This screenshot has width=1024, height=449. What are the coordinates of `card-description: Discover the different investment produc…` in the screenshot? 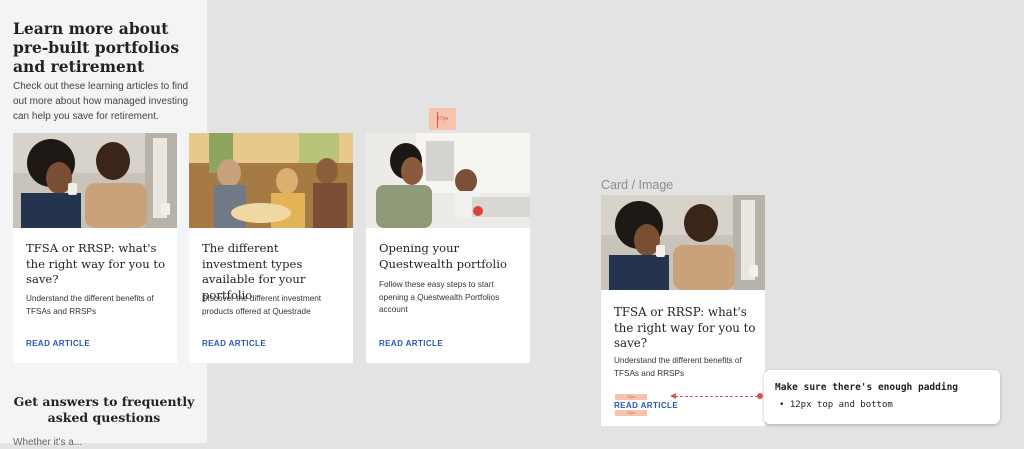 It's located at (262, 305).